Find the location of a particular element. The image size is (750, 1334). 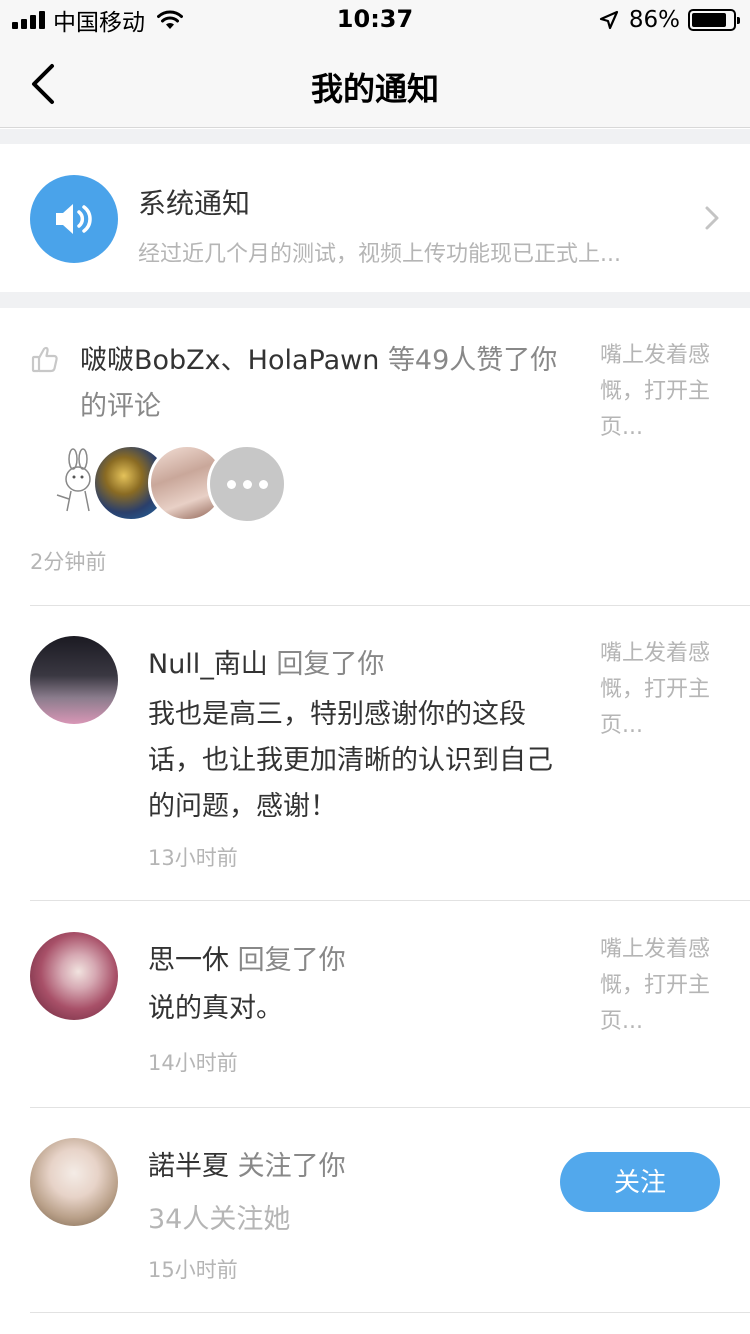

reply-header: 思一休 回复了你 is located at coordinates (247, 957).